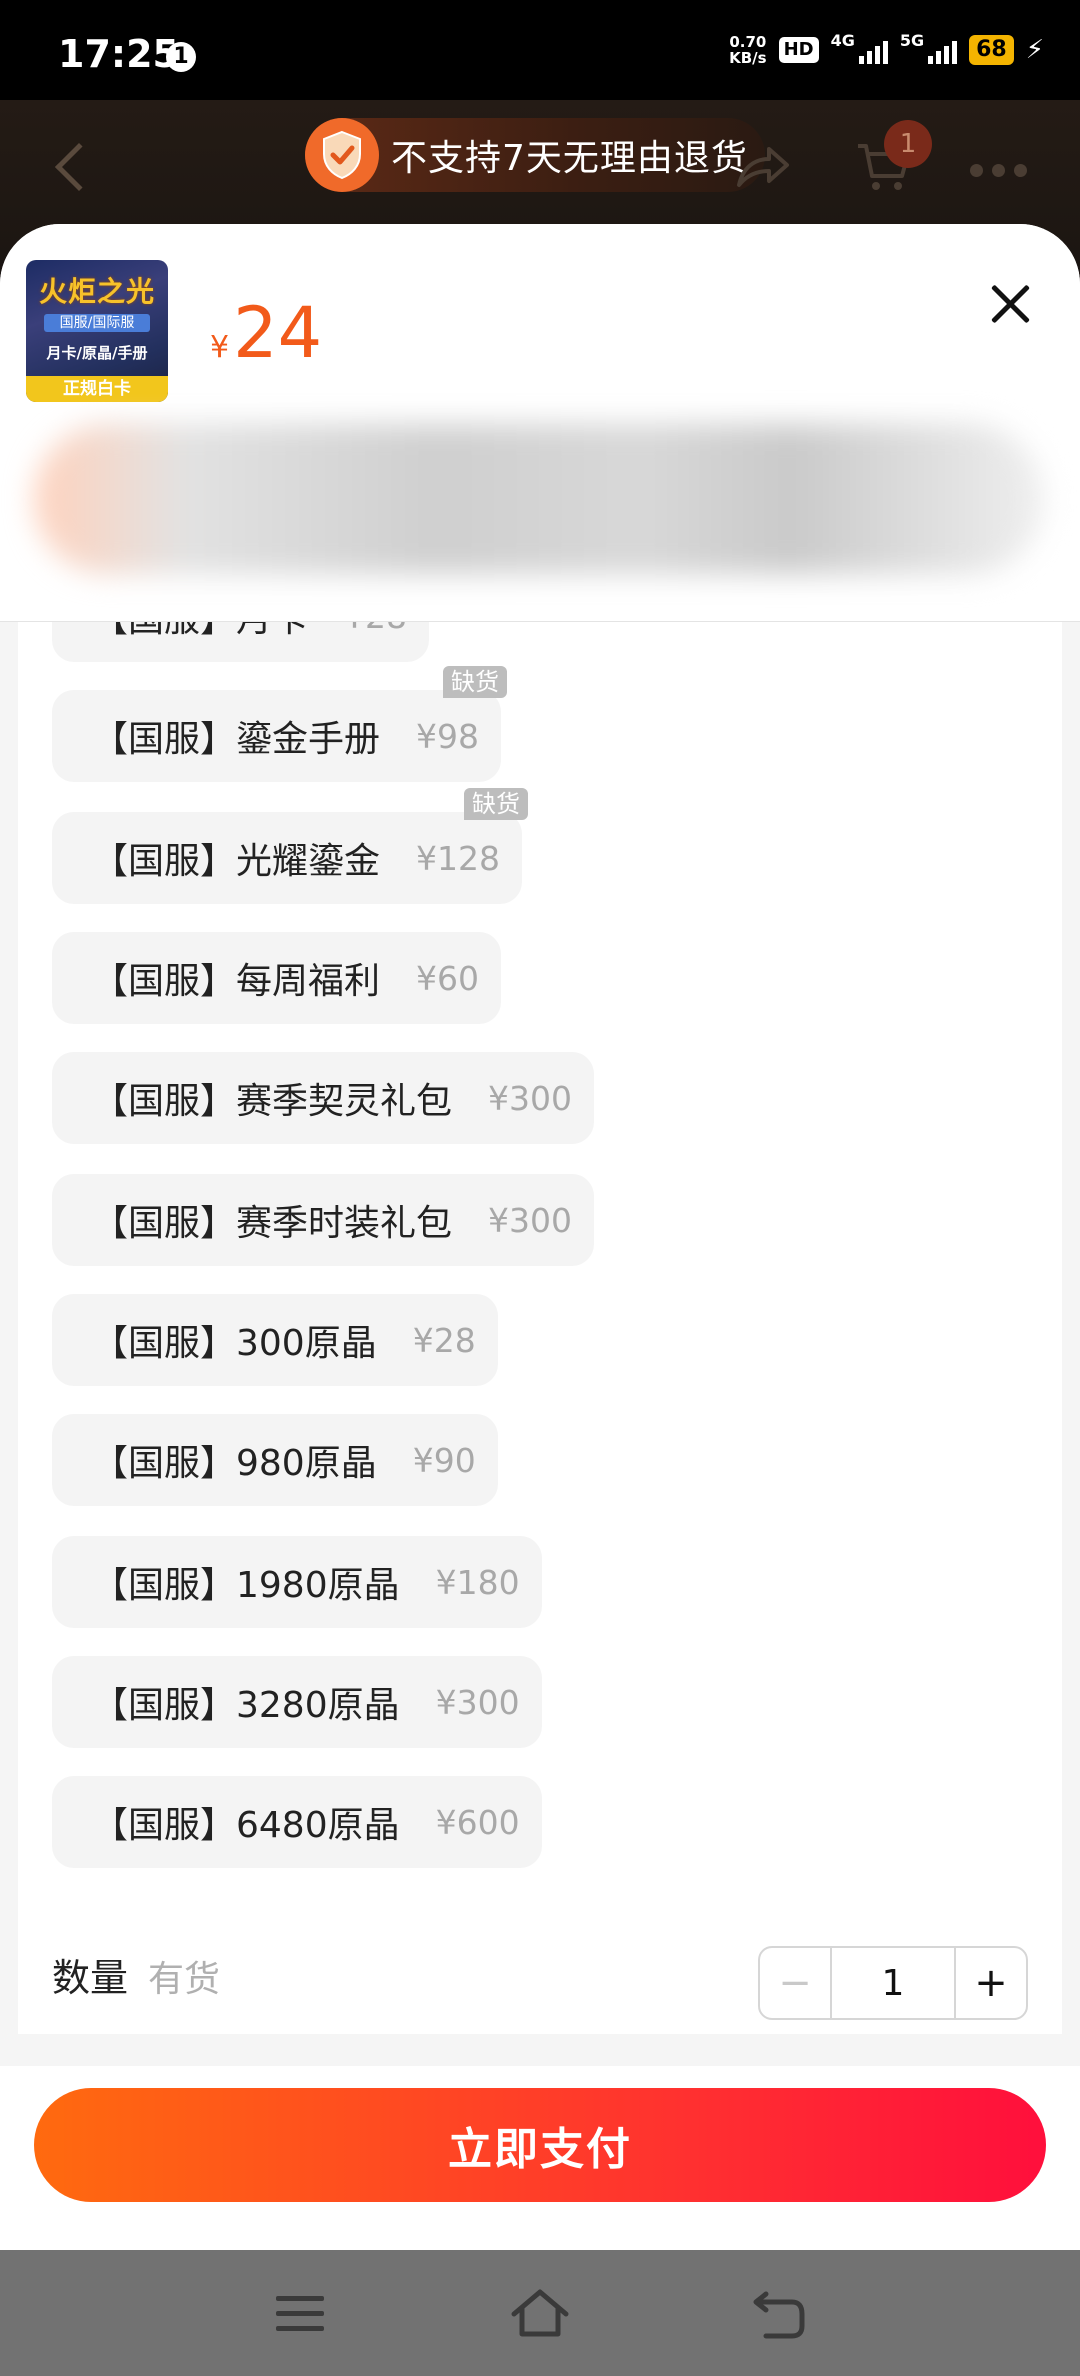  I want to click on status-time: 17:25, so click(118, 54).